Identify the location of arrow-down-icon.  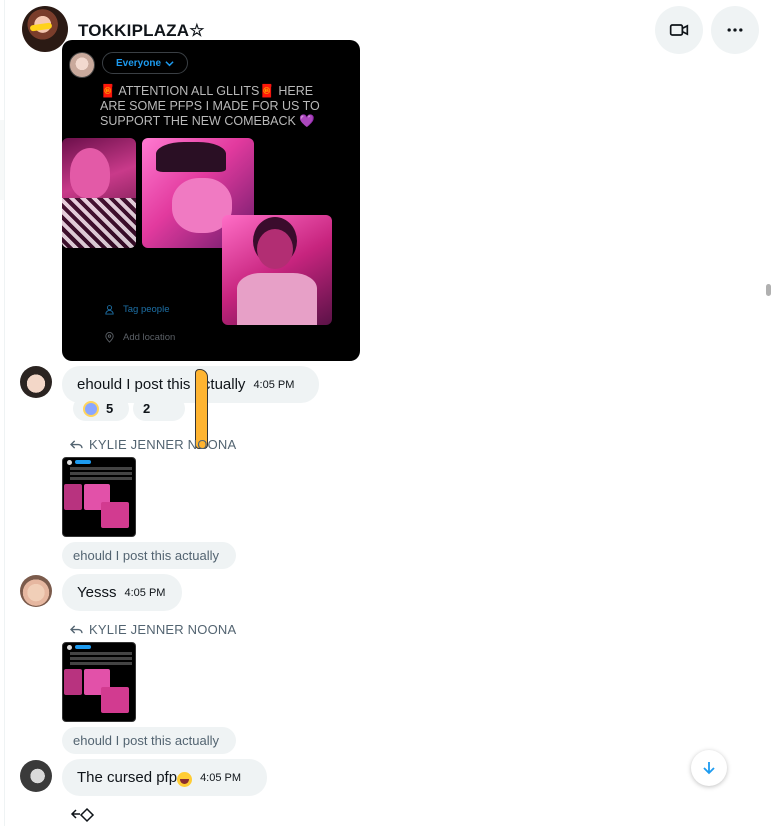
(709, 768).